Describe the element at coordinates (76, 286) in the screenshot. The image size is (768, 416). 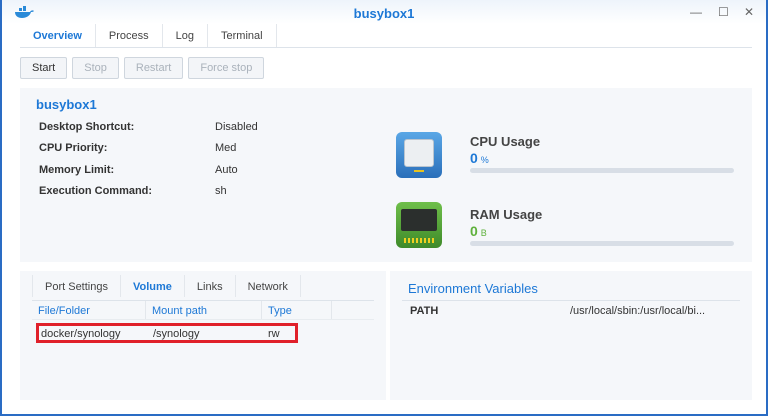
I see `tab-port-settings: Port Settings` at that location.